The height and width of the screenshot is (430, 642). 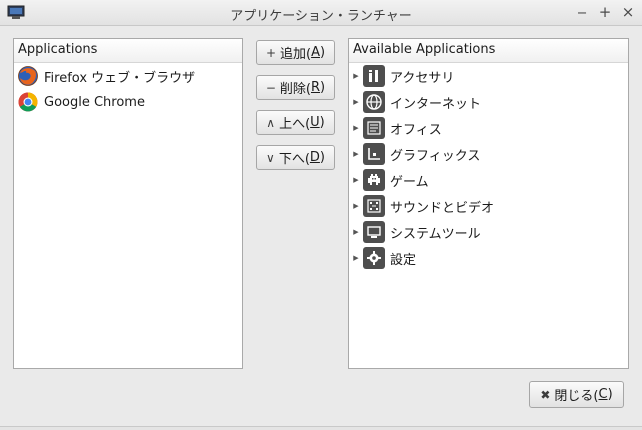 I want to click on system-tools-icon, so click(x=374, y=232).